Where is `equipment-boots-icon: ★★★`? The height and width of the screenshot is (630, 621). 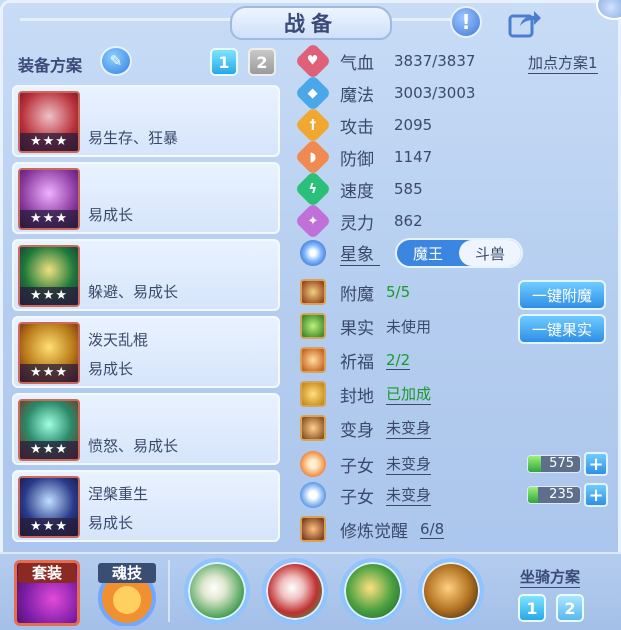 equipment-boots-icon: ★★★ is located at coordinates (49, 507).